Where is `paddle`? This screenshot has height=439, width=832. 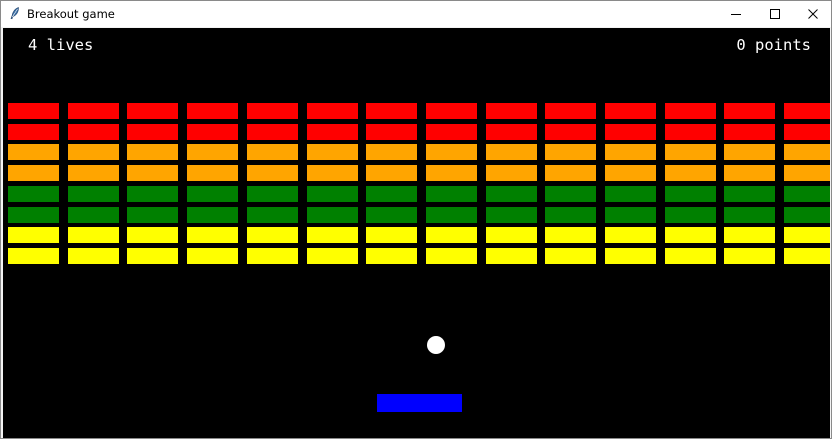
paddle is located at coordinates (419, 403).